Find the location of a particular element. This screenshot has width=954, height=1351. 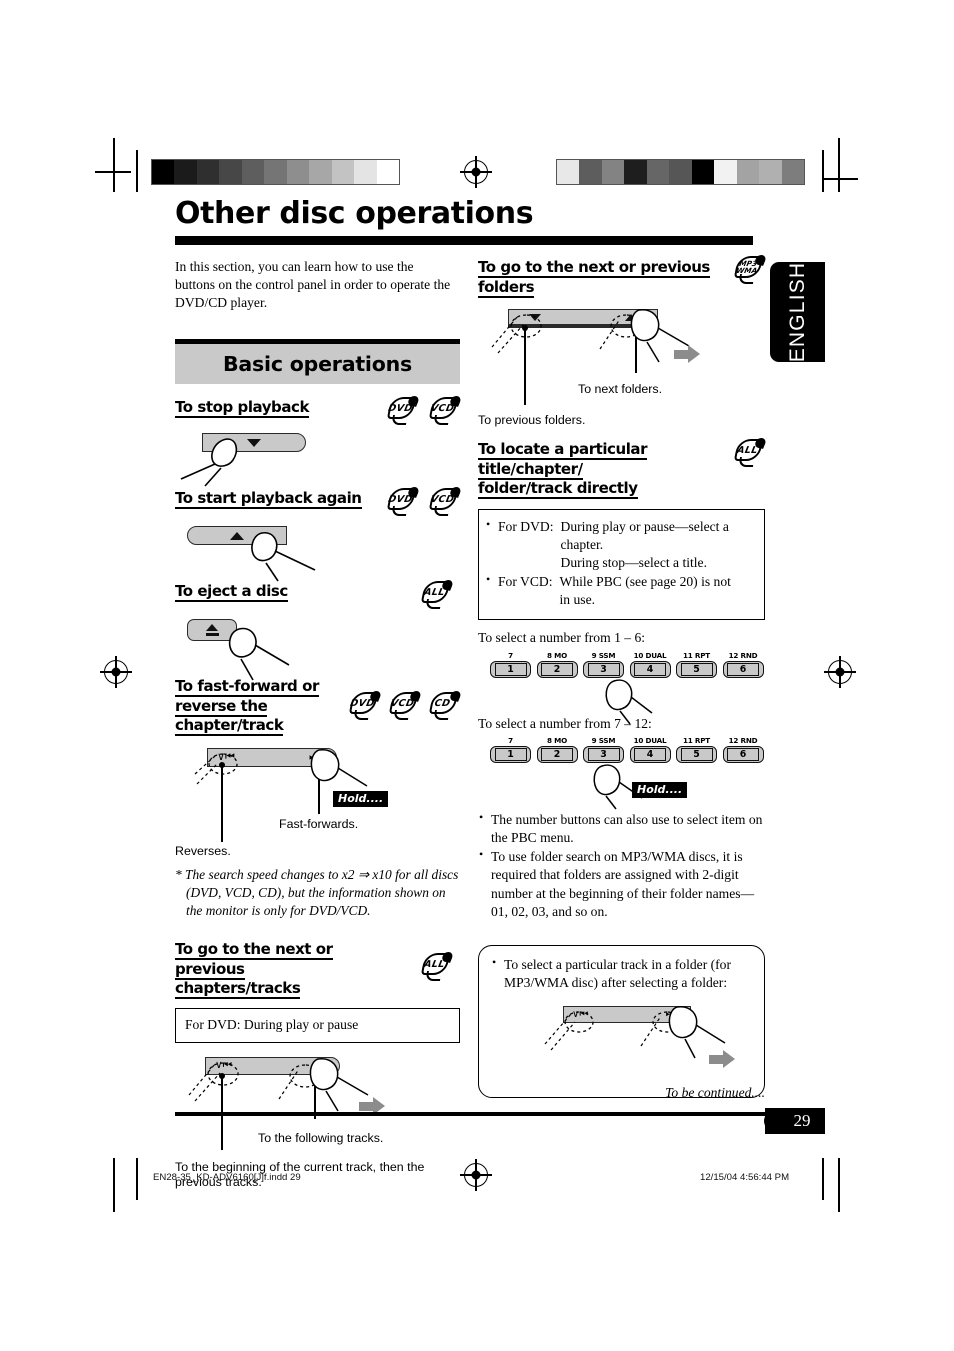

leader-line is located at coordinates (525, 367).